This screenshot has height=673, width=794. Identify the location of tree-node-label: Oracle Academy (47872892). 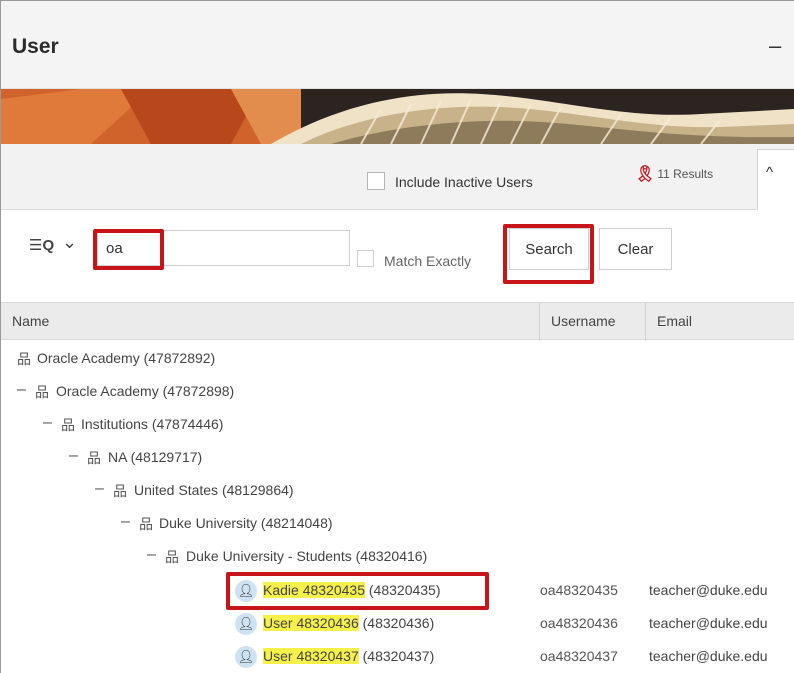
(126, 358).